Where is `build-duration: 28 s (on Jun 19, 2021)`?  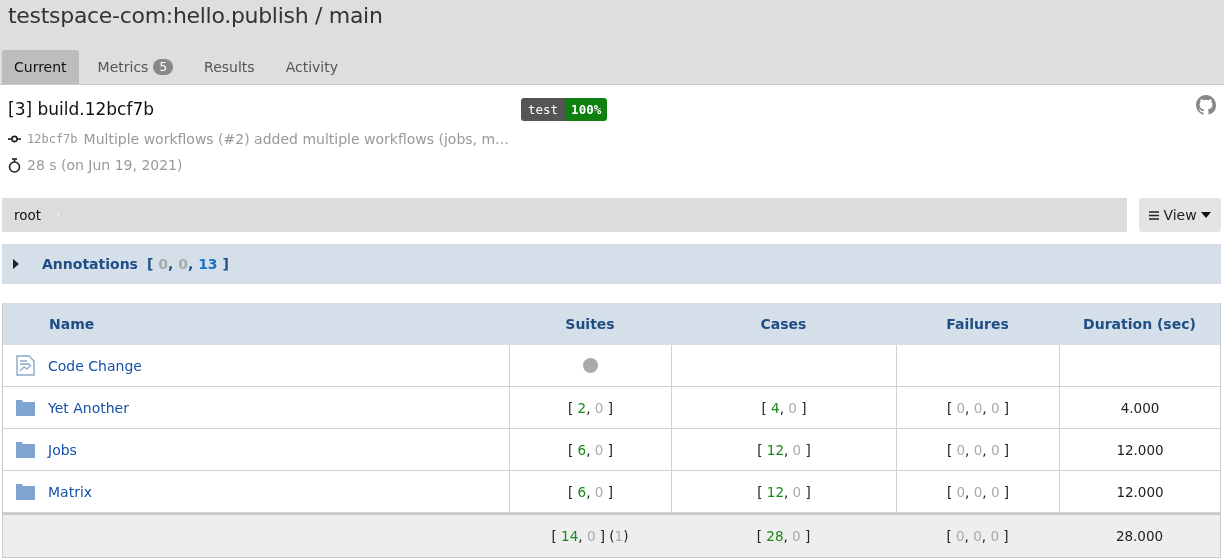 build-duration: 28 s (on Jun 19, 2021) is located at coordinates (105, 165).